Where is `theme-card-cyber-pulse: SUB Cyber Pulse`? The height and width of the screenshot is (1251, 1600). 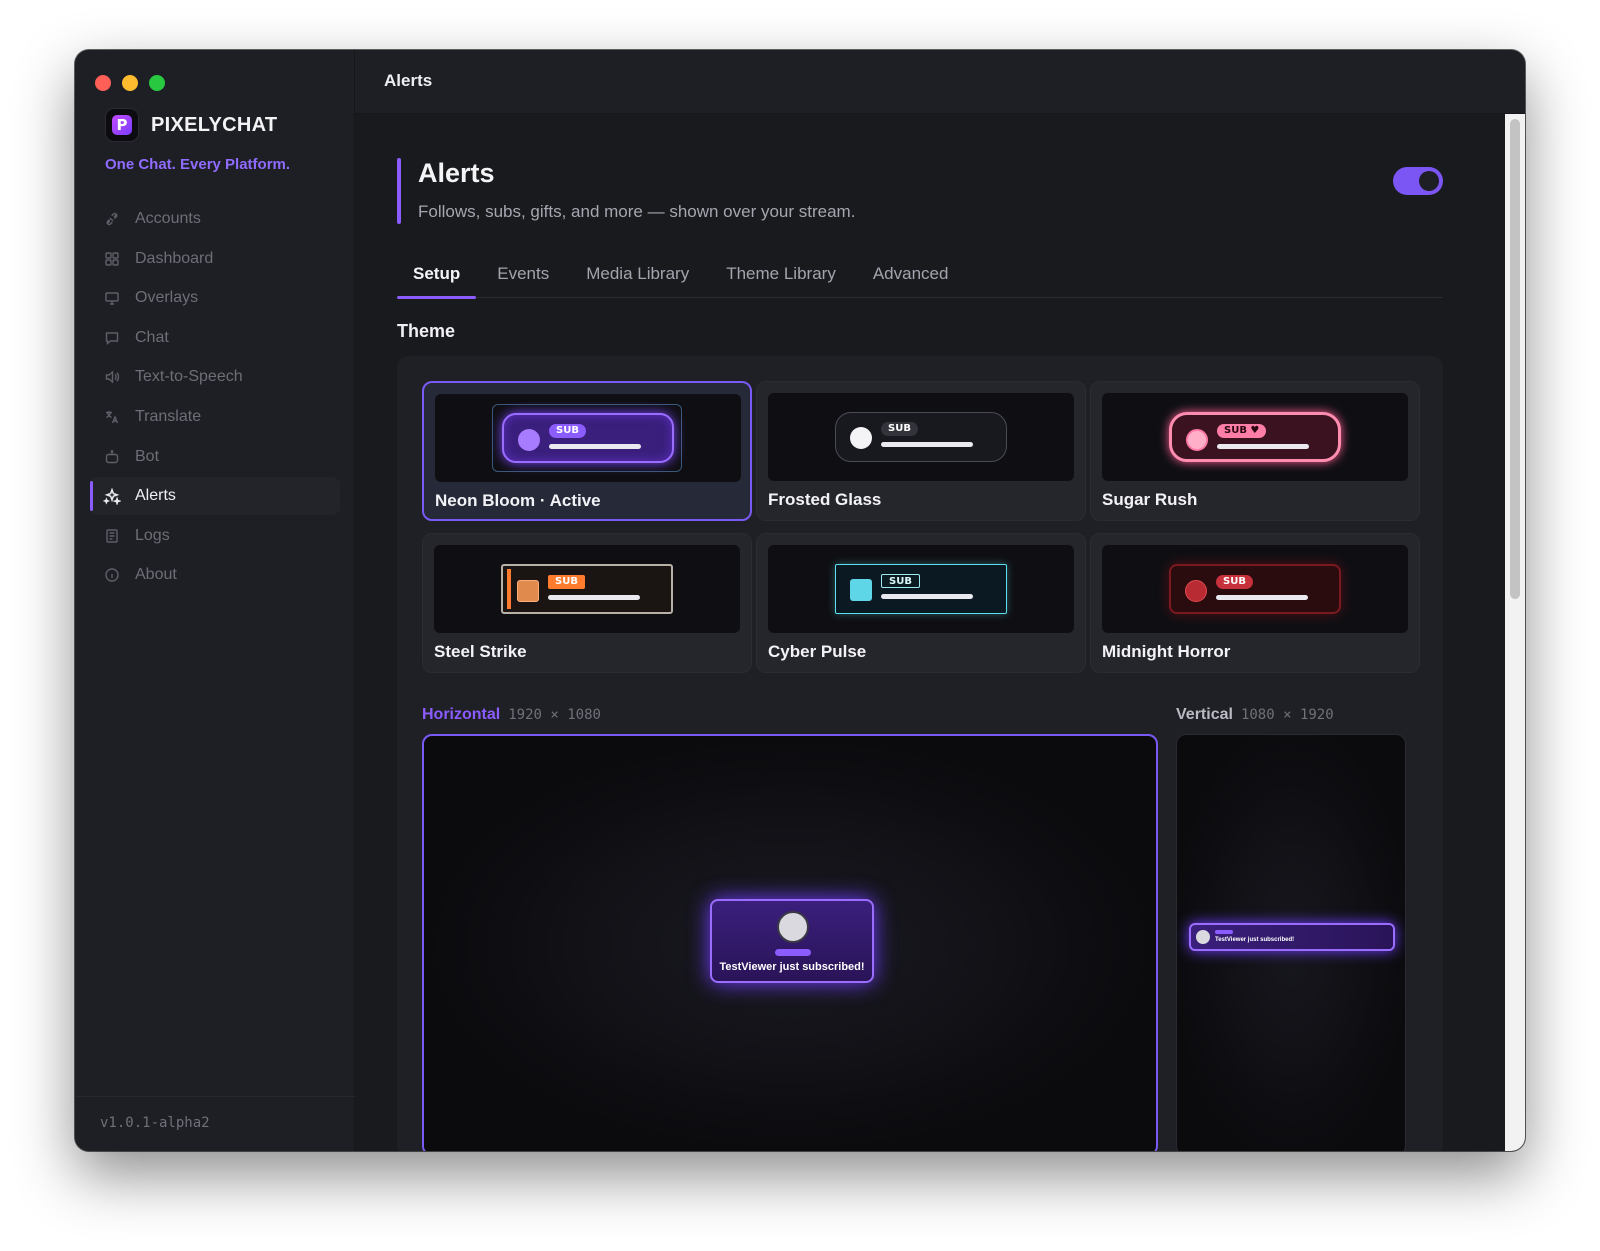
theme-card-cyber-pulse: SUB Cyber Pulse is located at coordinates (921, 603).